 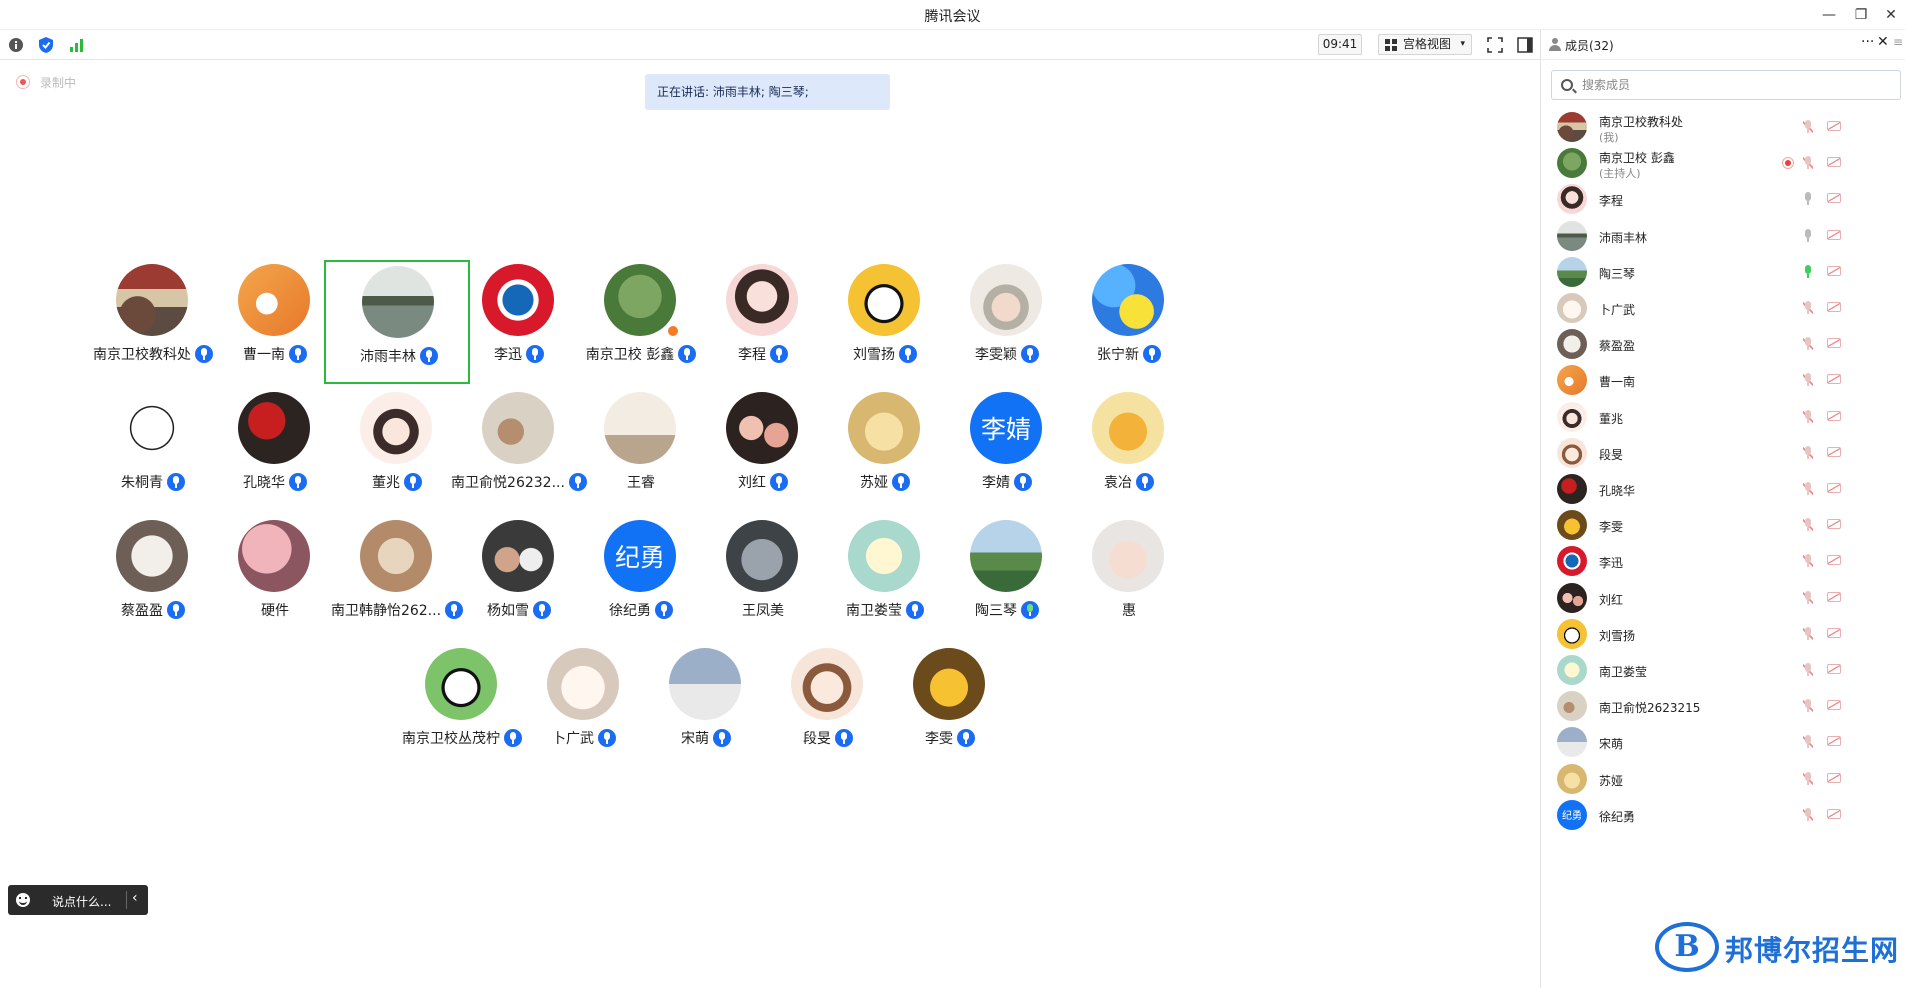 I want to click on member-row: 陶三琴, so click(x=1723, y=272).